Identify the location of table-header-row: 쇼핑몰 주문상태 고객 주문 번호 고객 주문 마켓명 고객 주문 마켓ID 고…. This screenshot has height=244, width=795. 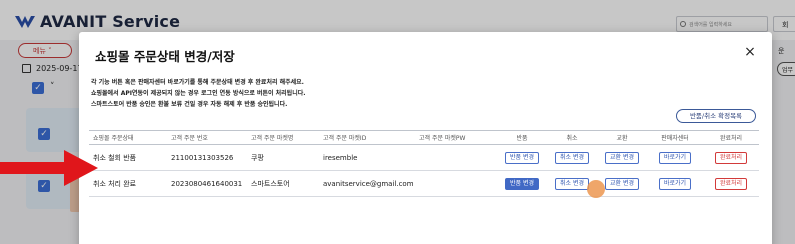
(424, 137).